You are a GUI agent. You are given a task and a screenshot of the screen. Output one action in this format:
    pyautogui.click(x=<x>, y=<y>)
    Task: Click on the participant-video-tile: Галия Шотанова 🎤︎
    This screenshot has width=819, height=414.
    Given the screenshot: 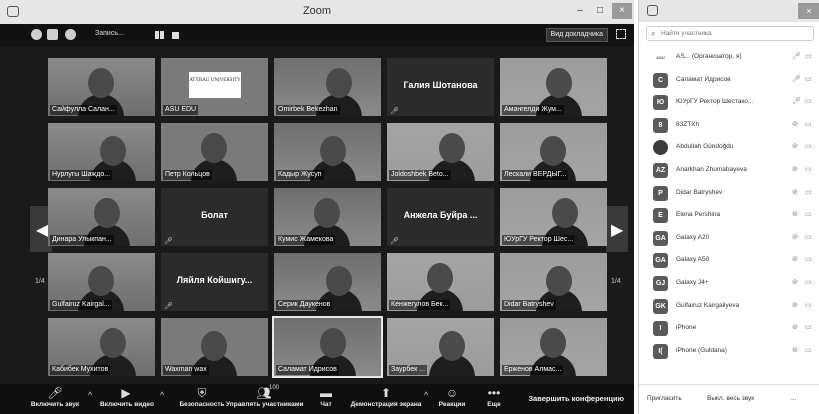 What is the action you would take?
    pyautogui.click(x=440, y=87)
    